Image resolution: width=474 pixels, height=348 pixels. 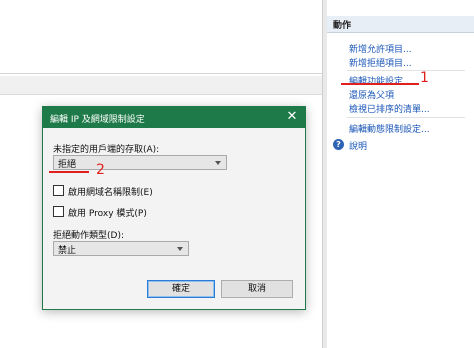 What do you see at coordinates (58, 190) in the screenshot?
I see `enable-domain-restriction-checkbox` at bounding box center [58, 190].